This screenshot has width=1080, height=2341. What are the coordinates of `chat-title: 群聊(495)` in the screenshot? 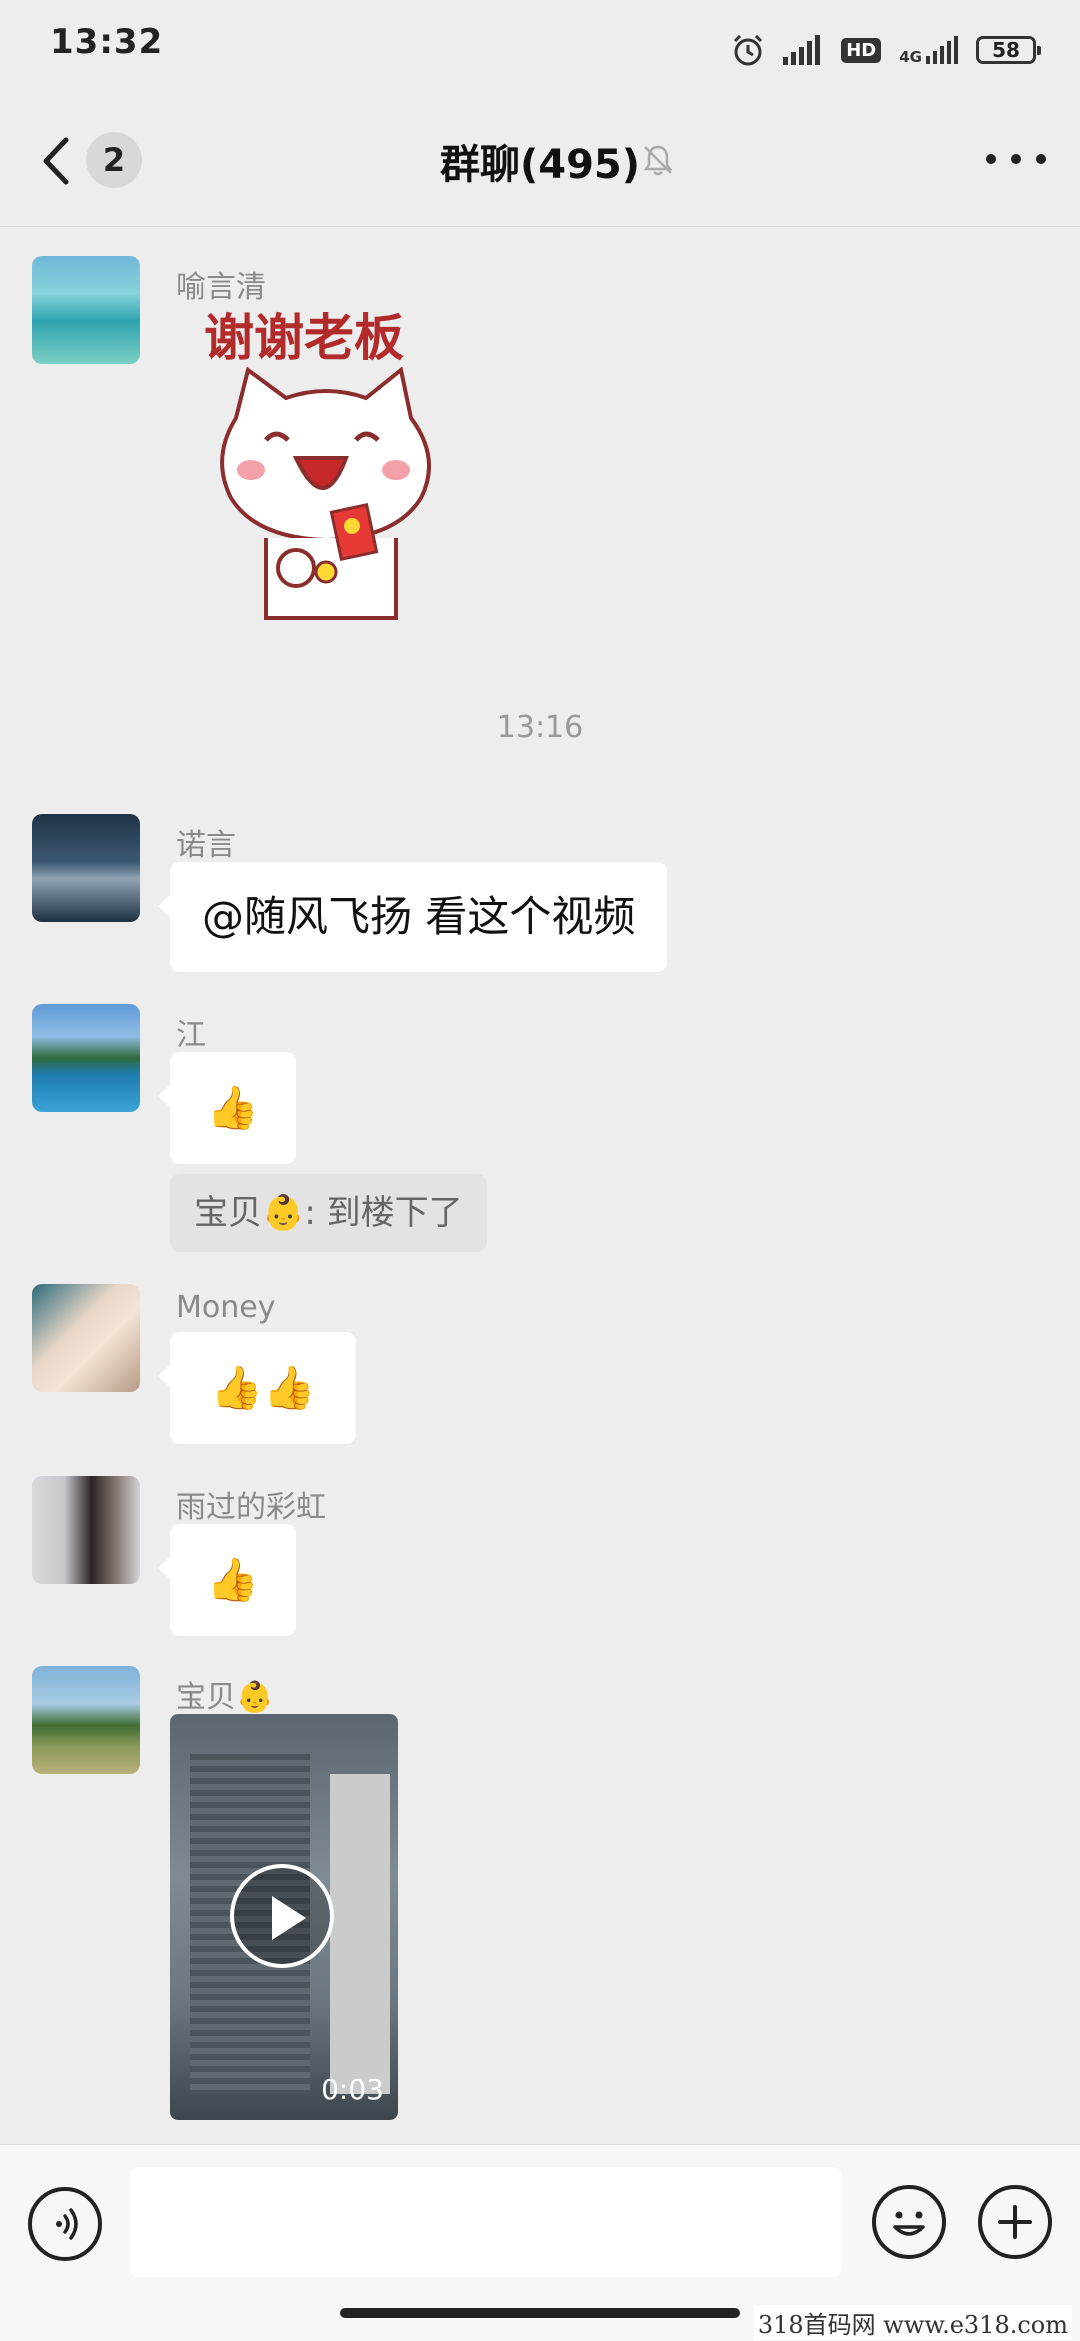 It's located at (540, 165).